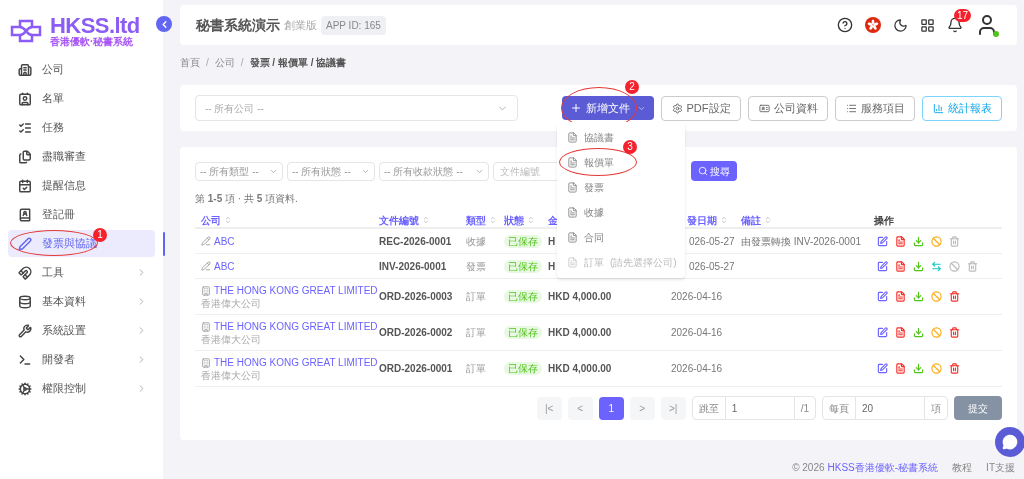  What do you see at coordinates (873, 25) in the screenshot?
I see `flag-icon` at bounding box center [873, 25].